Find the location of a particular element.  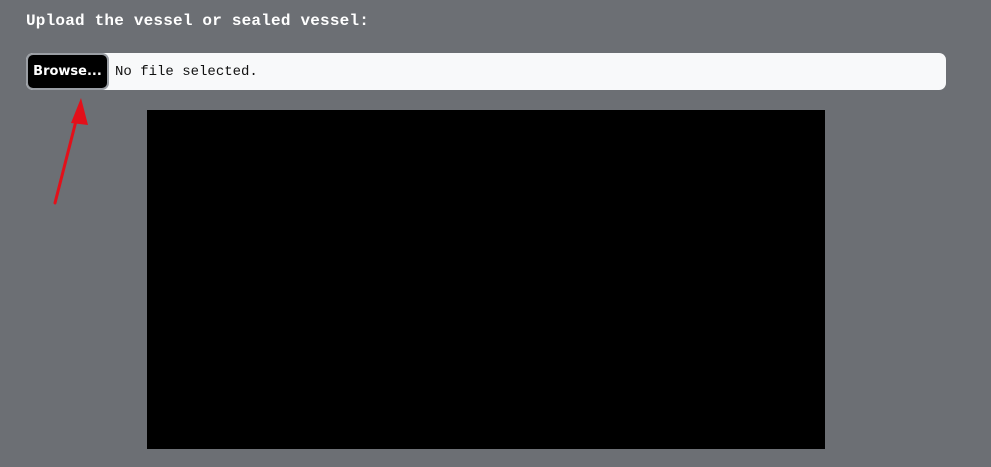

file-upload-input: Browse... No file selected. is located at coordinates (486, 71).